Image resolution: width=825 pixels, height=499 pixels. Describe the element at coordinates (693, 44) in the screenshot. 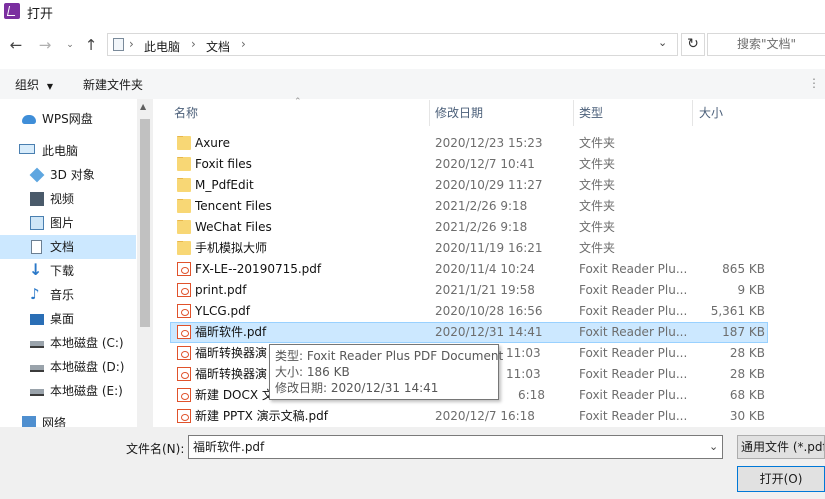

I see `refresh-icon: ↻` at that location.